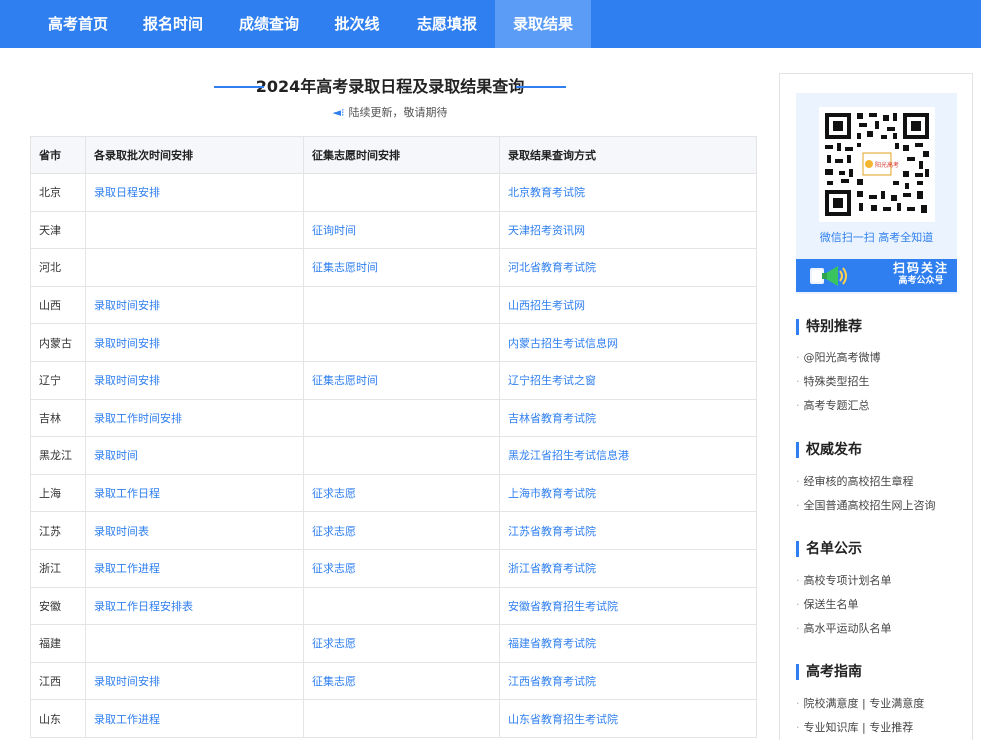 Image resolution: width=981 pixels, height=740 pixels. Describe the element at coordinates (628, 568) in the screenshot. I see `cell-query-link: 浙江省教育考试院` at that location.